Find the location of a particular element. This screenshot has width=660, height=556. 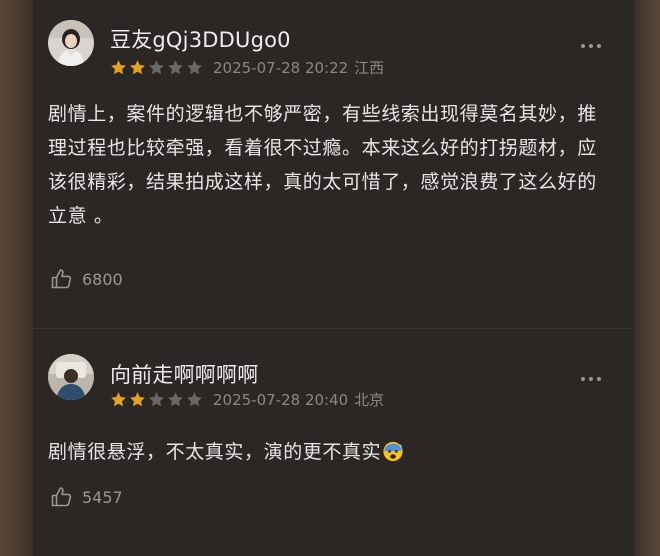

comment-location: 北京 is located at coordinates (369, 400).